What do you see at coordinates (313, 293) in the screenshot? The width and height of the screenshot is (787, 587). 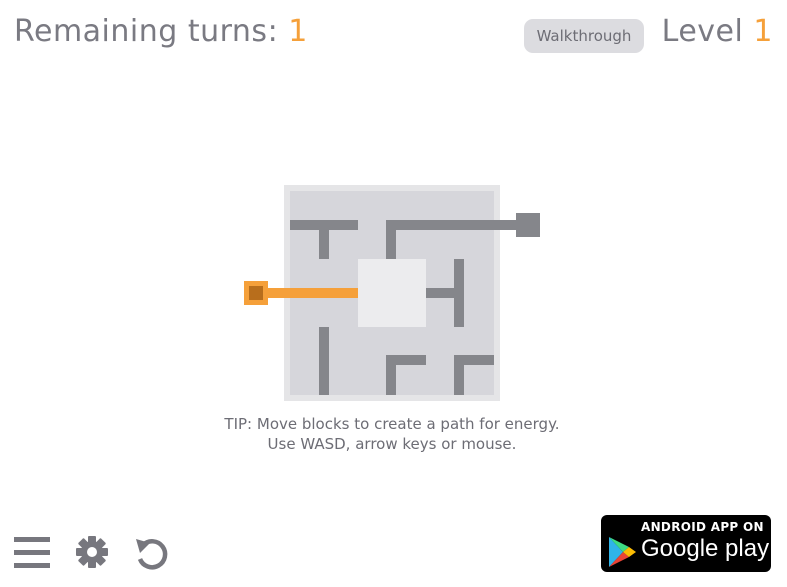 I see `energy-wire` at bounding box center [313, 293].